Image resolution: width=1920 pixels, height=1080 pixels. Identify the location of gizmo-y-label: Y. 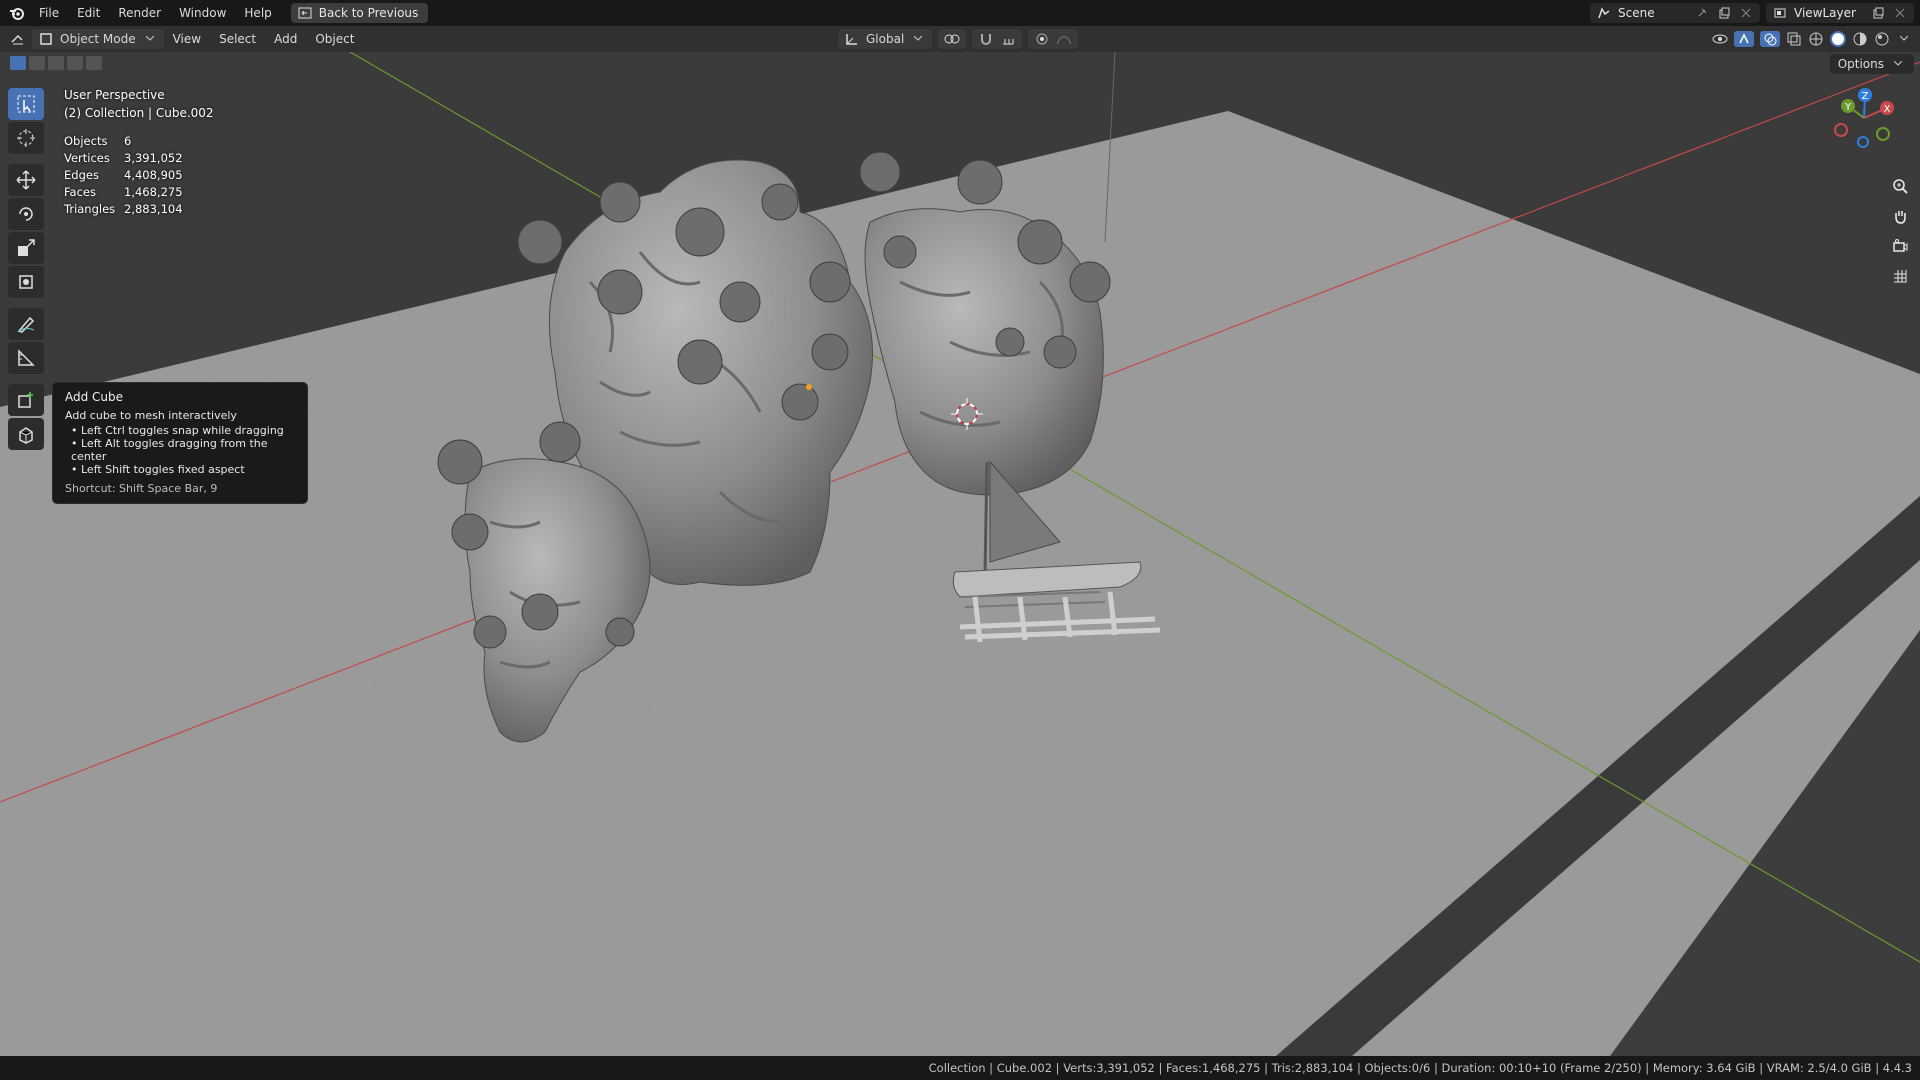
(1848, 107).